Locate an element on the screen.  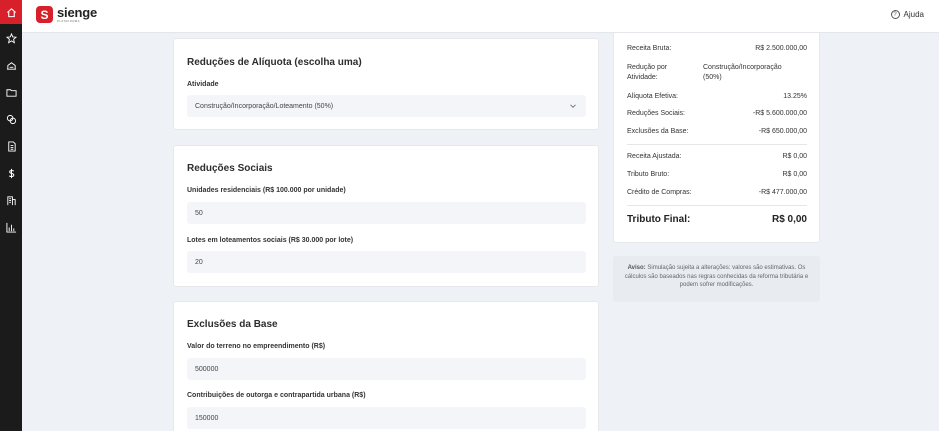
help-icon: ? is located at coordinates (895, 14).